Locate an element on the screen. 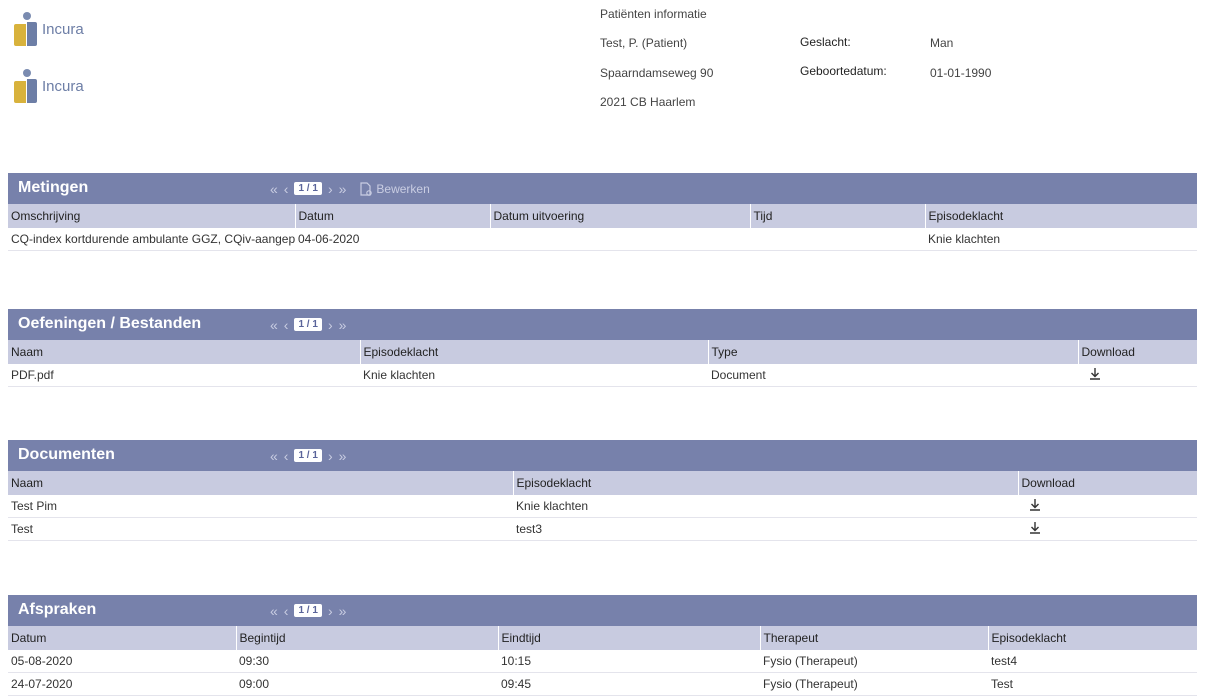 The width and height of the screenshot is (1210, 696). metingen-header: Metingen « ‹ 1 / 1 › » Bewerken is located at coordinates (602, 188).